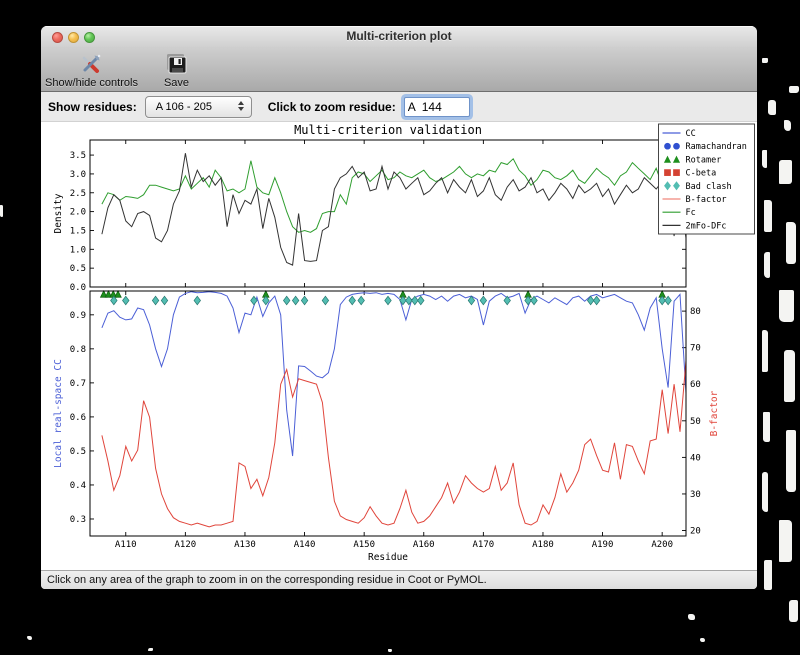 Image resolution: width=800 pixels, height=655 pixels. I want to click on svg-text: 0.8, so click(78, 350).